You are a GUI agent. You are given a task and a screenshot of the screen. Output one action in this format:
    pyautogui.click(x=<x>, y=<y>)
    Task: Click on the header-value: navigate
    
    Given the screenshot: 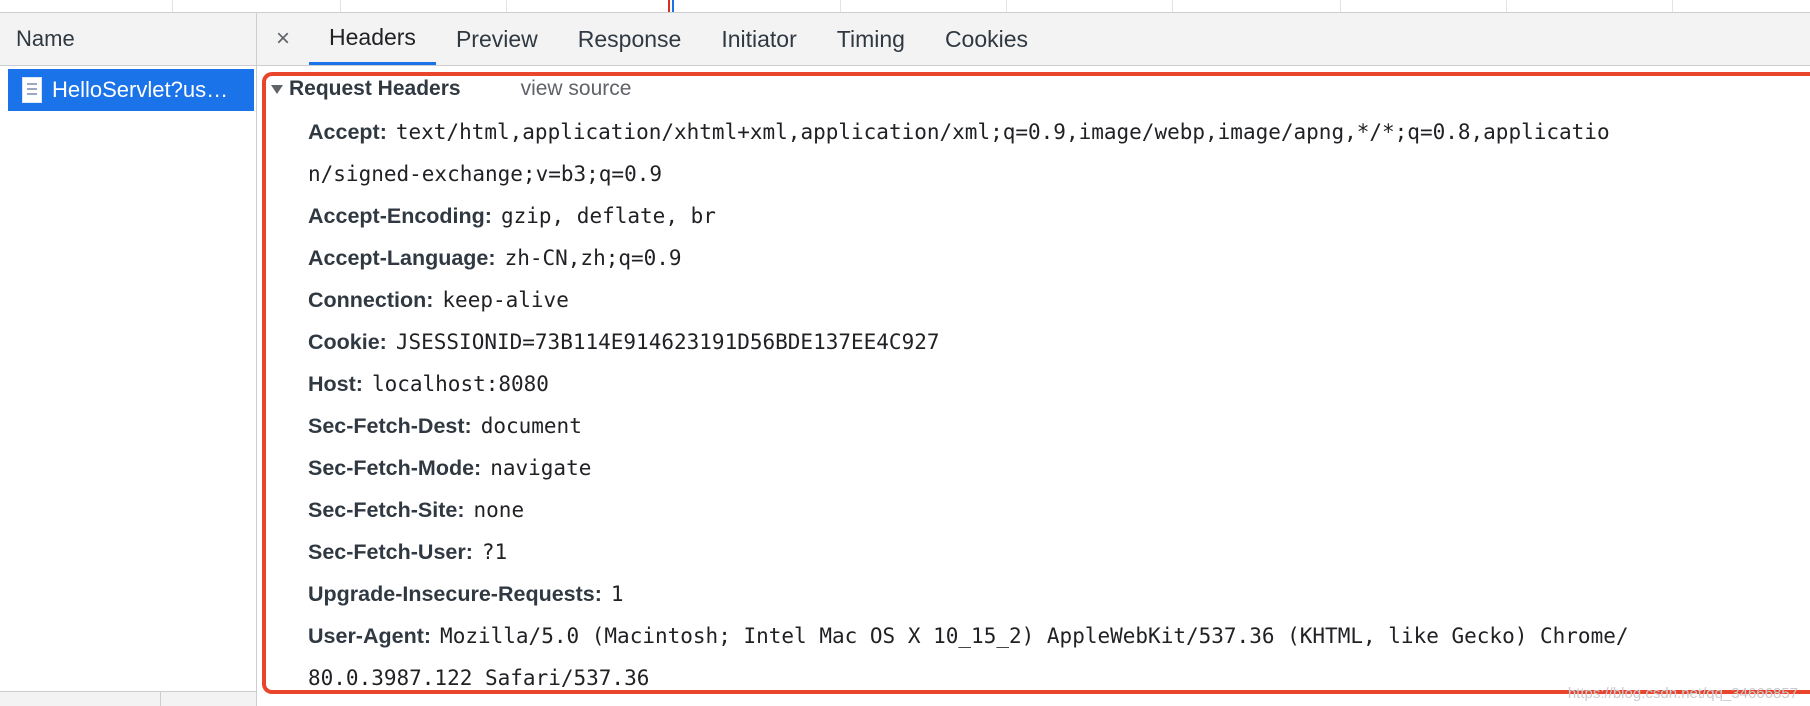 What is the action you would take?
    pyautogui.click(x=541, y=468)
    